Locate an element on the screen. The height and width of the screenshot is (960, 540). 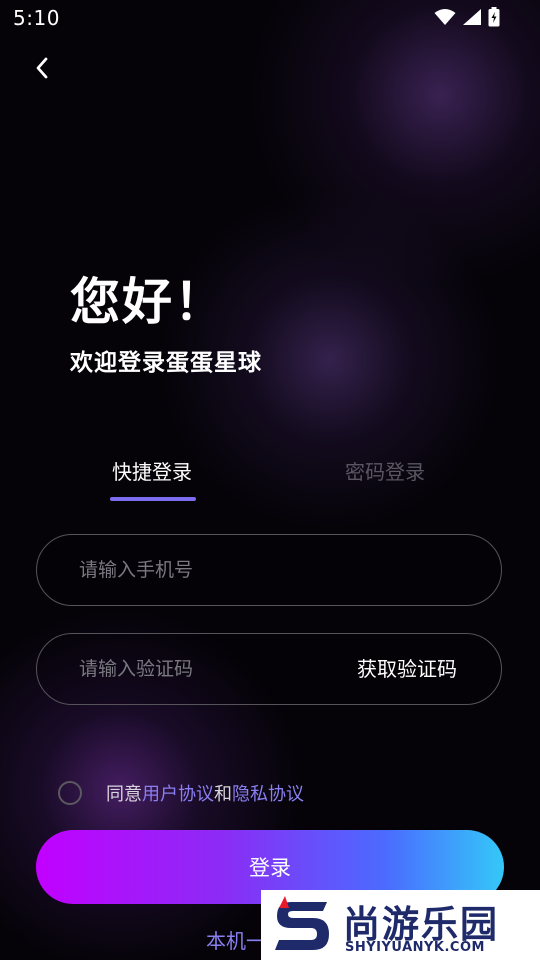
verification-code-input is located at coordinates (204, 669).